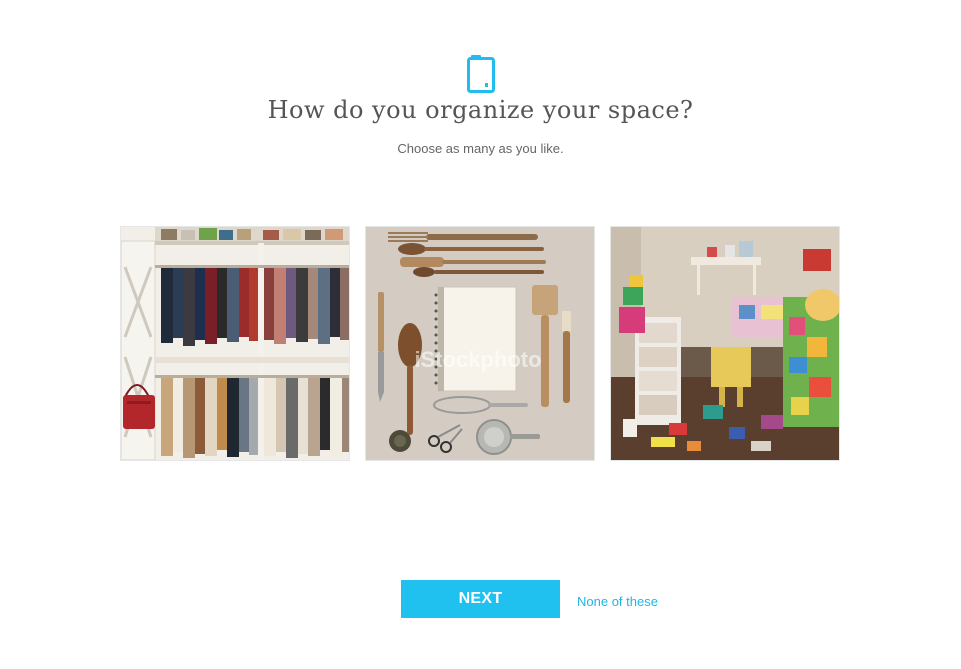  I want to click on closet-photo, so click(235, 343).